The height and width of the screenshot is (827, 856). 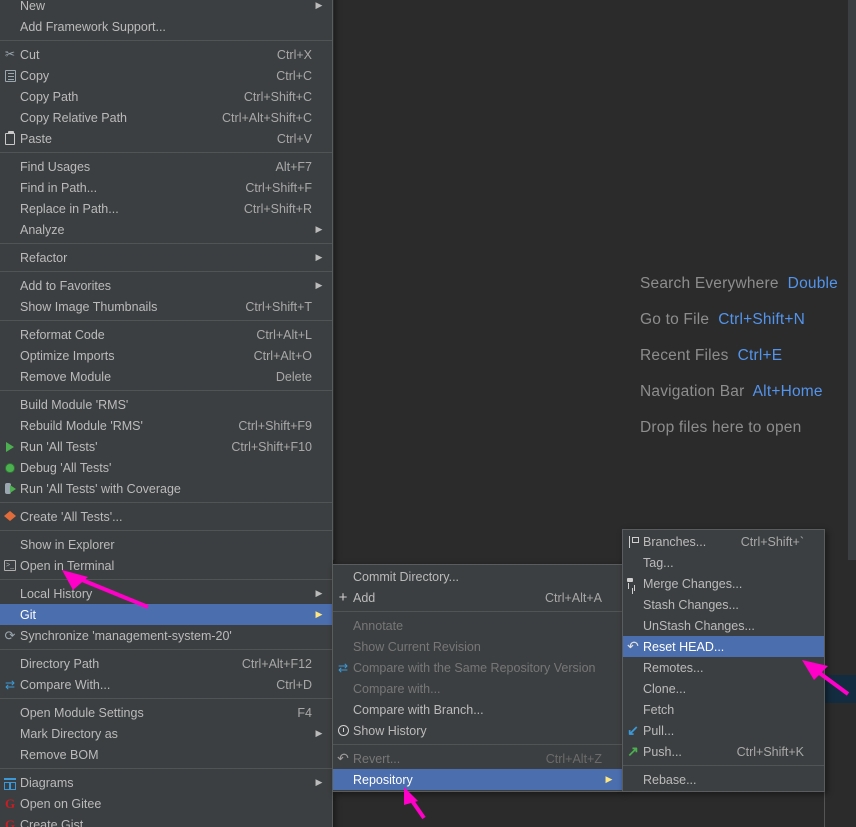 I want to click on menu-item-remove-bom: Remove BOM, so click(x=166, y=754).